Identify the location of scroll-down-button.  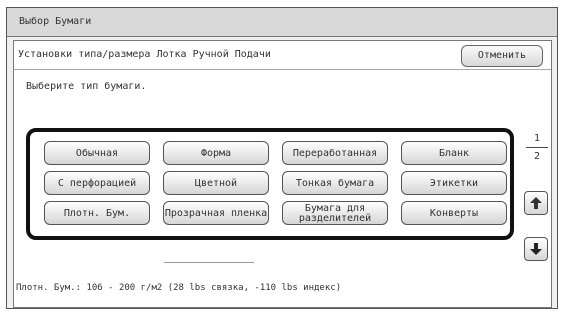
(536, 249).